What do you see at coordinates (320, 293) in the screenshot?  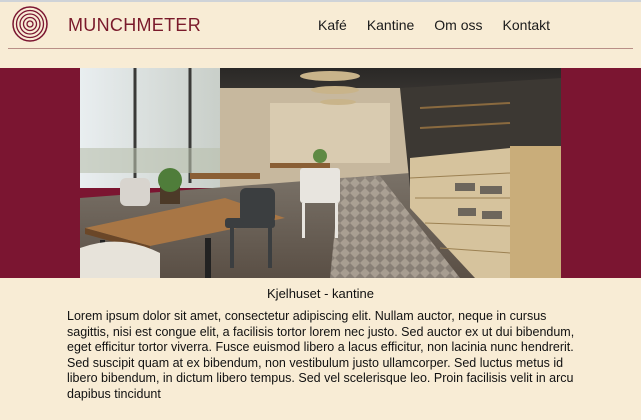 I see `hero-caption: Kjelhuset - kantine` at bounding box center [320, 293].